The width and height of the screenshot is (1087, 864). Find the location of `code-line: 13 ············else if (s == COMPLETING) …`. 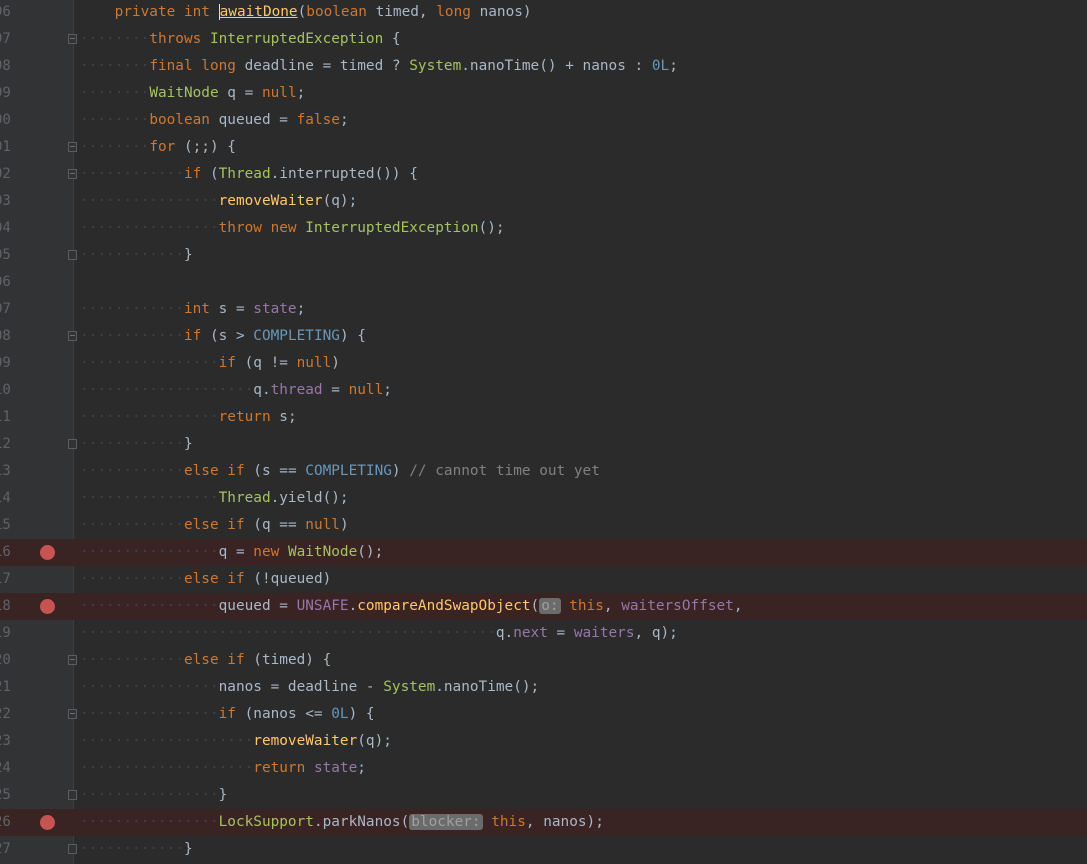

code-line: 13 ············else if (s == COMPLETING) … is located at coordinates (543, 471).